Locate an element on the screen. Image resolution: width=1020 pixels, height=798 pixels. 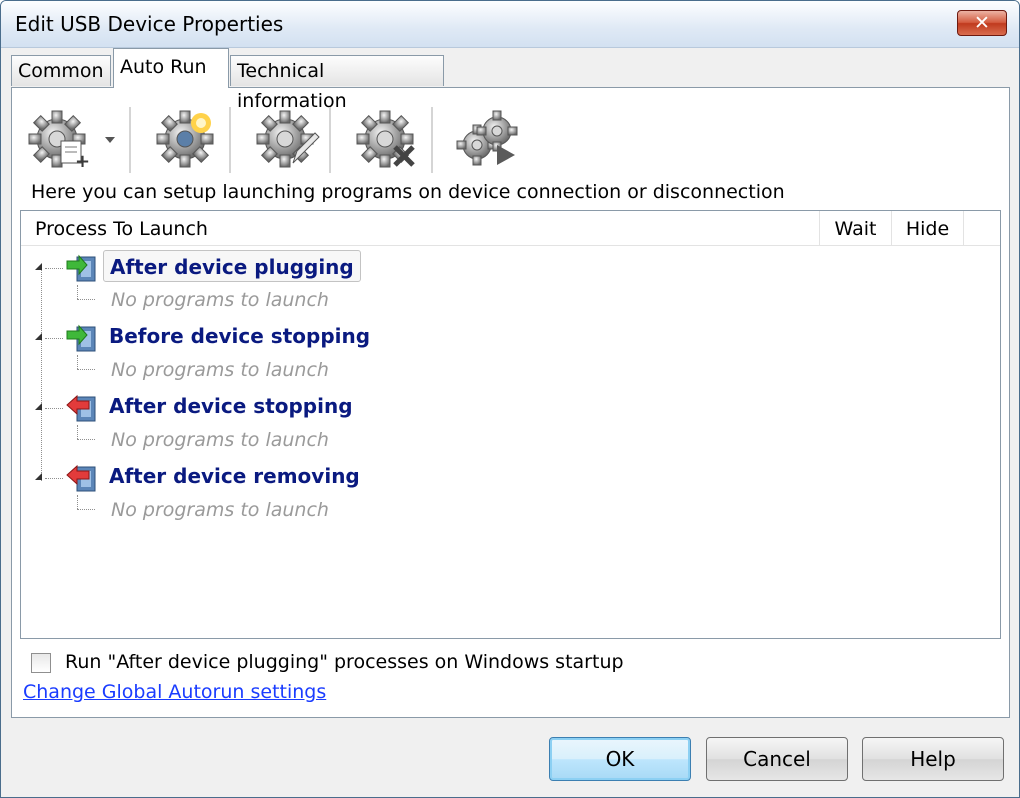
add-process-button: + is located at coordinates (75, 139).